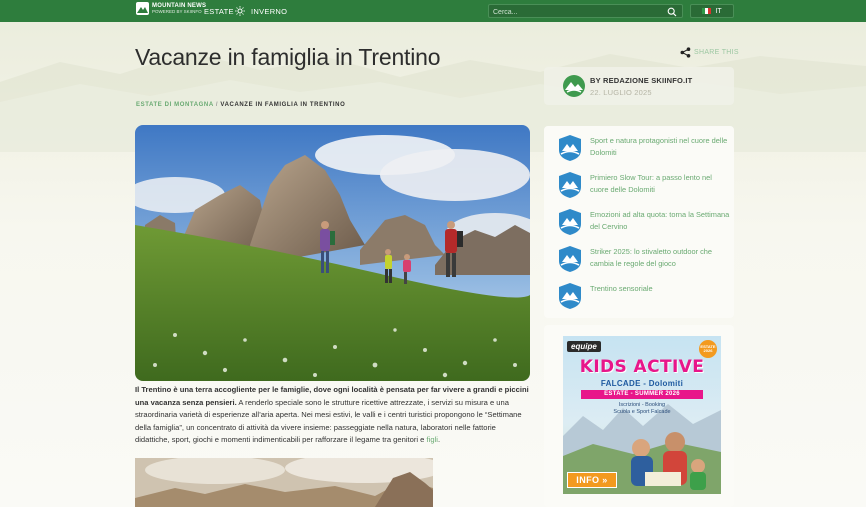  Describe the element at coordinates (439, 440) in the screenshot. I see `article-intro-end: .` at that location.